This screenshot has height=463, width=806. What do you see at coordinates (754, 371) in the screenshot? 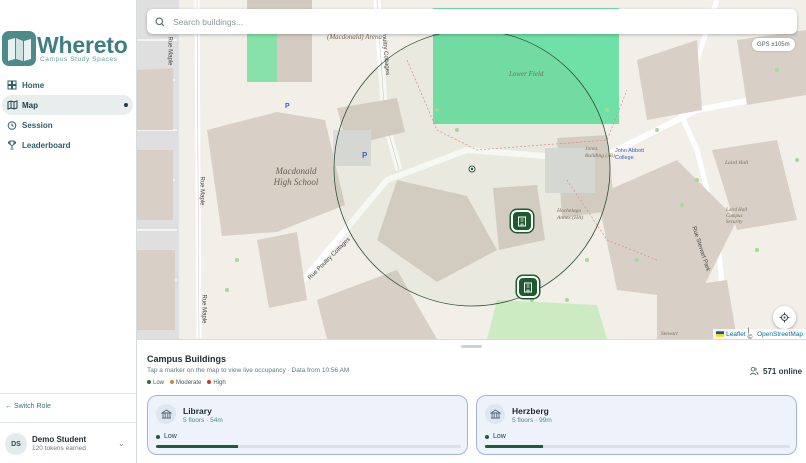
I see `users-icon` at bounding box center [754, 371].